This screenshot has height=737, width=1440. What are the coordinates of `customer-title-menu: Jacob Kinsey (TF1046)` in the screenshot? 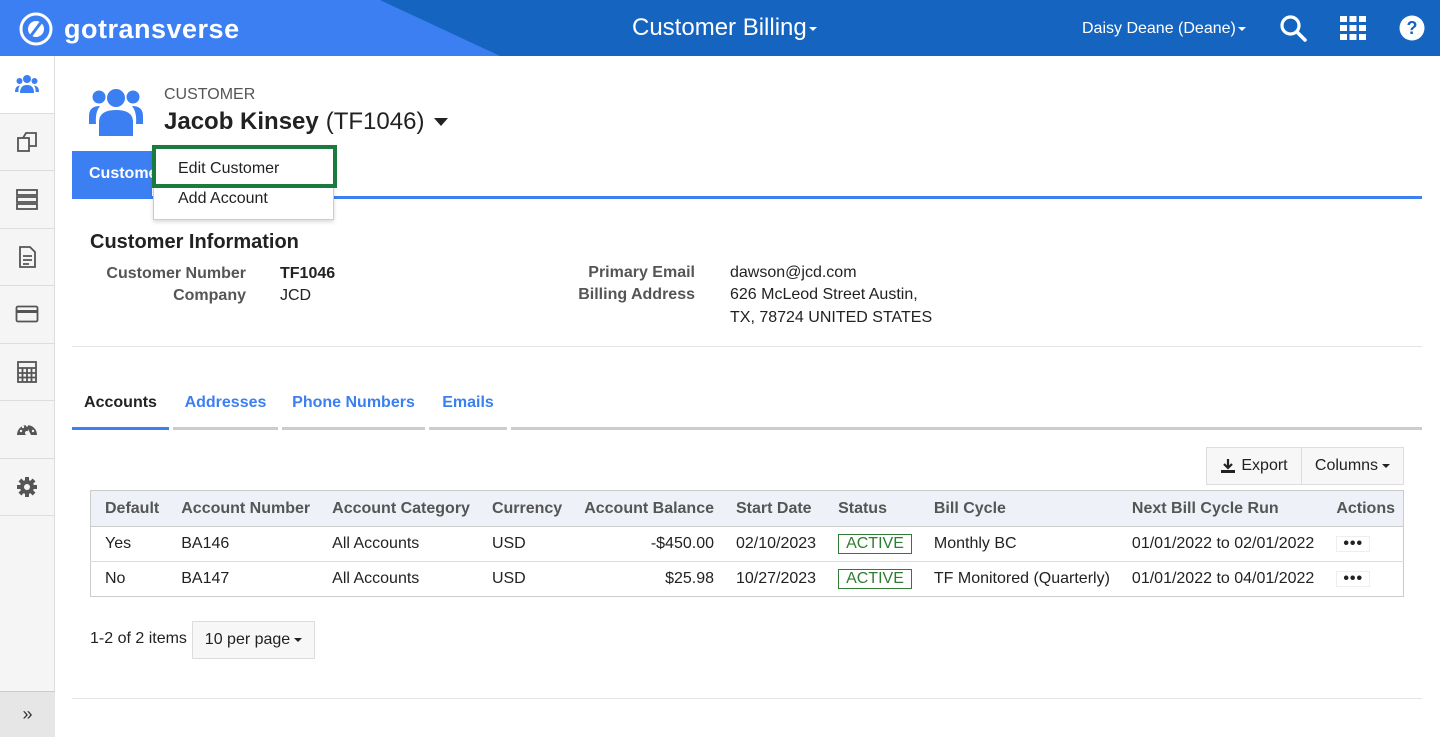 It's located at (306, 122).